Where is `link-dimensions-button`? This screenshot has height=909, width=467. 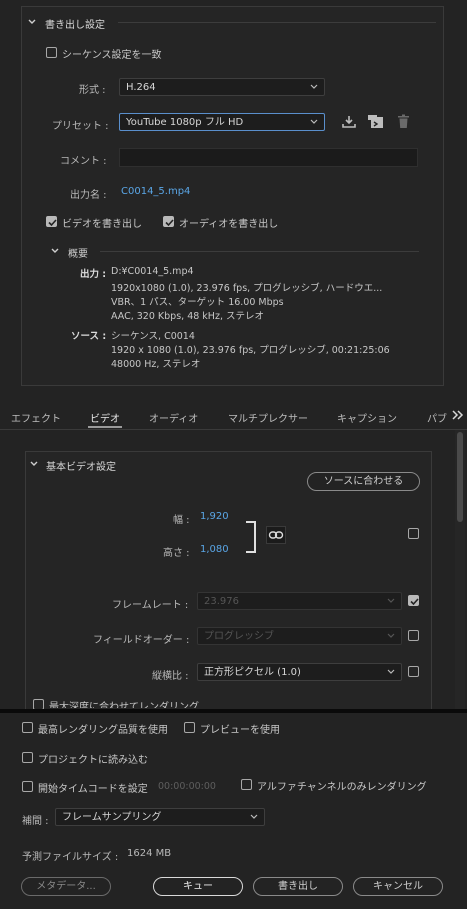 link-dimensions-button is located at coordinates (276, 535).